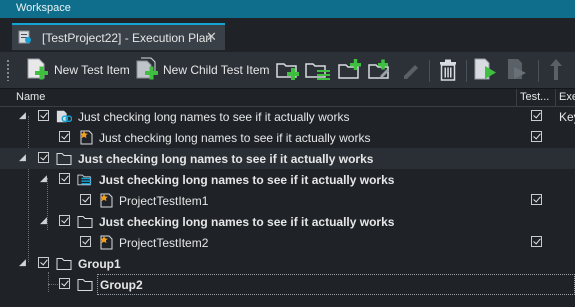 This screenshot has width=575, height=307. I want to click on close-tab-icon: ✕, so click(211, 37).